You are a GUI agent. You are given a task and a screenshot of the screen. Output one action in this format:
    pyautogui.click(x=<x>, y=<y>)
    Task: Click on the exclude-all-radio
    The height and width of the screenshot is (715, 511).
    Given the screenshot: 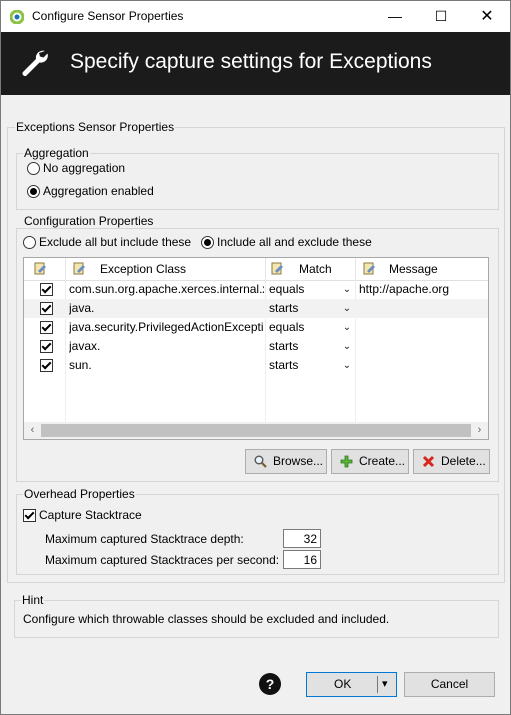 What is the action you would take?
    pyautogui.click(x=29, y=242)
    